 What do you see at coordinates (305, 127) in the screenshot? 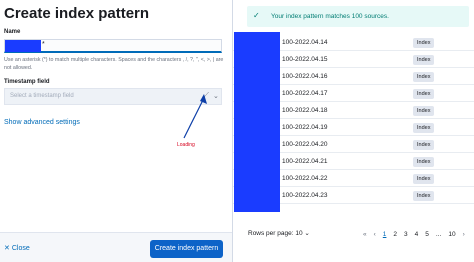
I see `source-name: 100-2022.04.19` at bounding box center [305, 127].